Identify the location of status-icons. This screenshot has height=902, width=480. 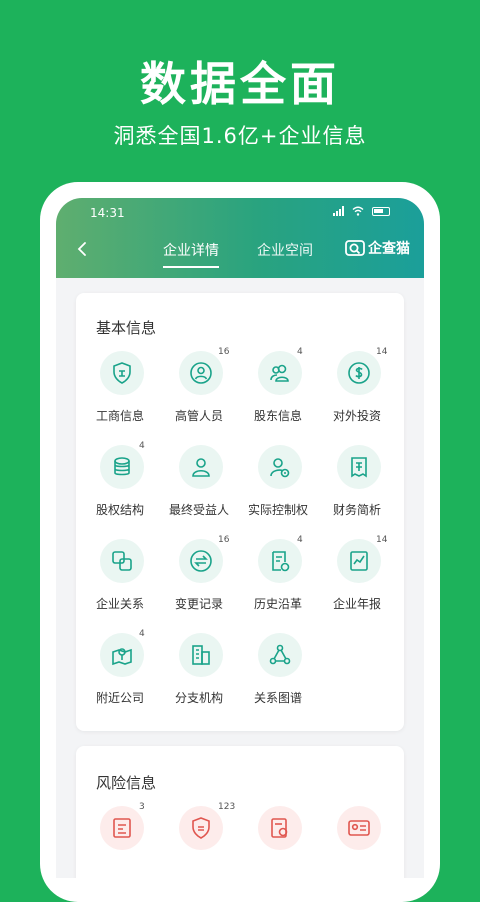
(361, 211).